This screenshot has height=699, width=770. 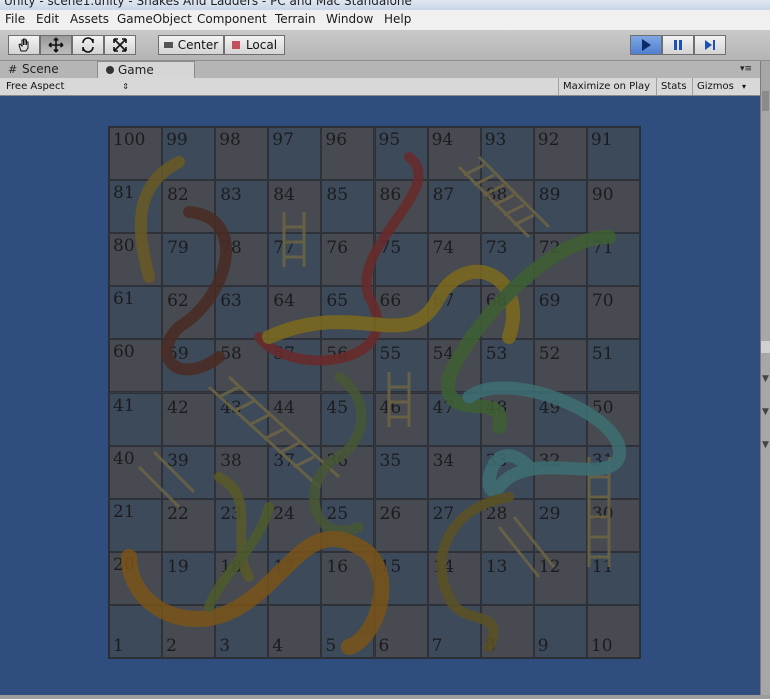 What do you see at coordinates (674, 86) in the screenshot?
I see `stats-toggle: Stats` at bounding box center [674, 86].